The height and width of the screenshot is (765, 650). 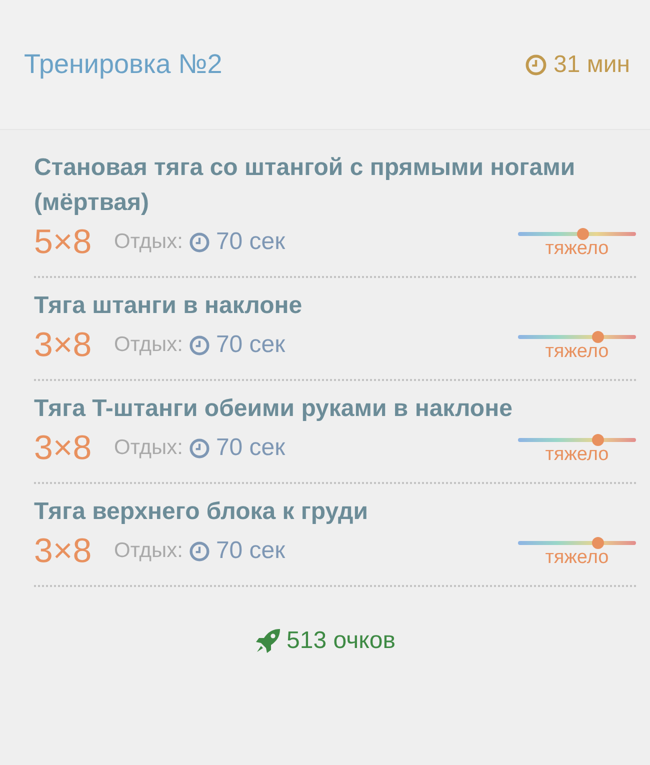 What do you see at coordinates (63, 242) in the screenshot?
I see `sets-reps: 5×8` at bounding box center [63, 242].